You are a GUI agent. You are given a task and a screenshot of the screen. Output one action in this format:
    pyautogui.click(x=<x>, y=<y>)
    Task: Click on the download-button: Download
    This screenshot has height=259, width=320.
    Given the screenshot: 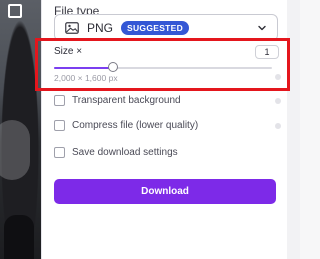 What is the action you would take?
    pyautogui.click(x=165, y=191)
    